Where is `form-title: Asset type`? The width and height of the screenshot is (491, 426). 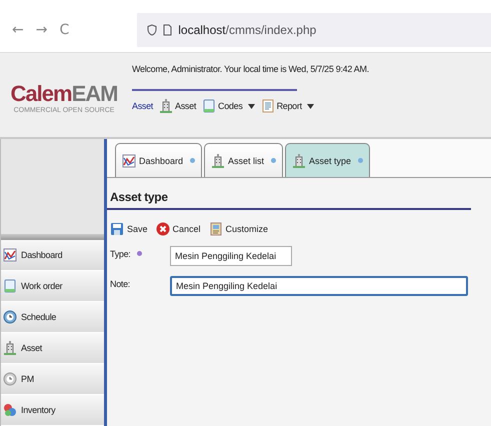
form-title: Asset type is located at coordinates (289, 194).